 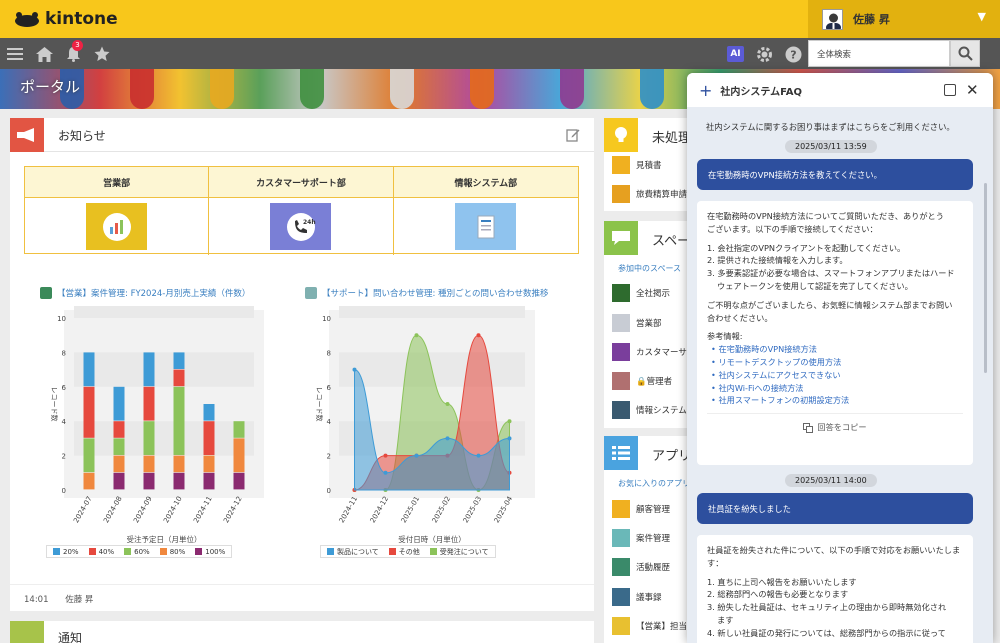 I want to click on y-tick-label: 10, so click(x=61, y=319).